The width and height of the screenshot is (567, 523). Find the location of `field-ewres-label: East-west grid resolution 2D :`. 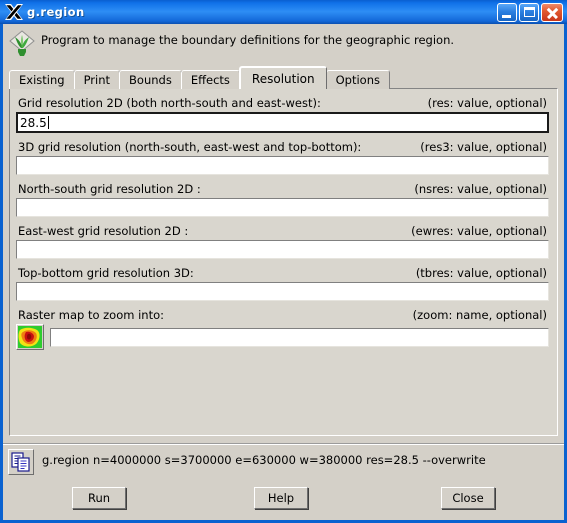

field-ewres-label: East-west grid resolution 2D : is located at coordinates (103, 231).